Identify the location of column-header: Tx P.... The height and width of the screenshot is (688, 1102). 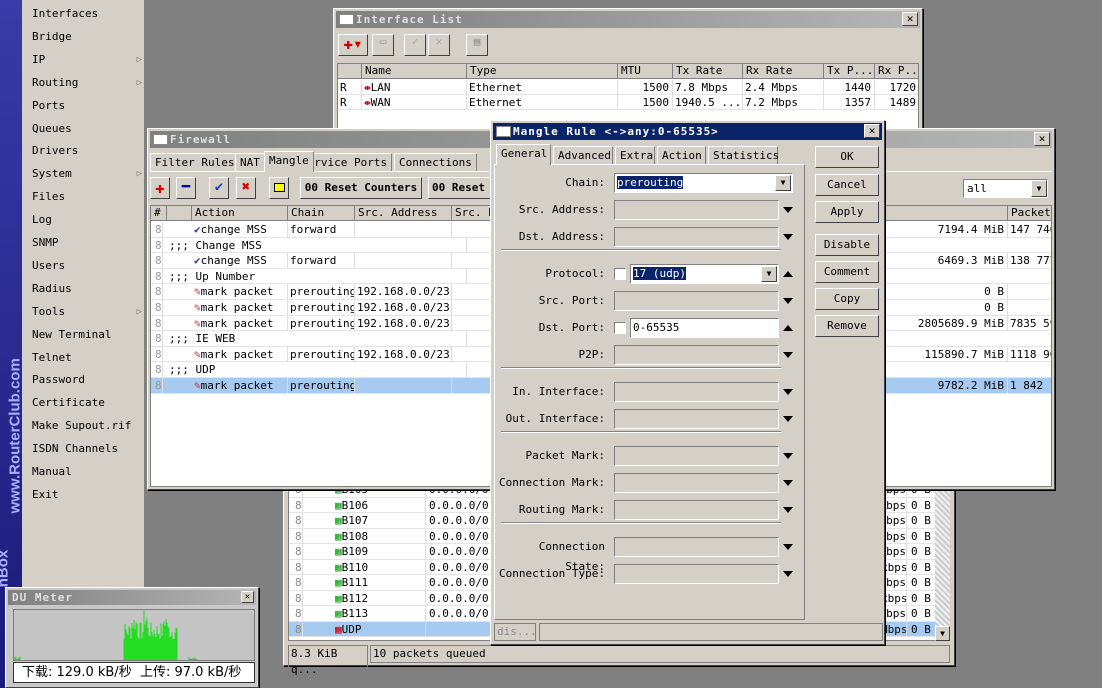
(849, 71).